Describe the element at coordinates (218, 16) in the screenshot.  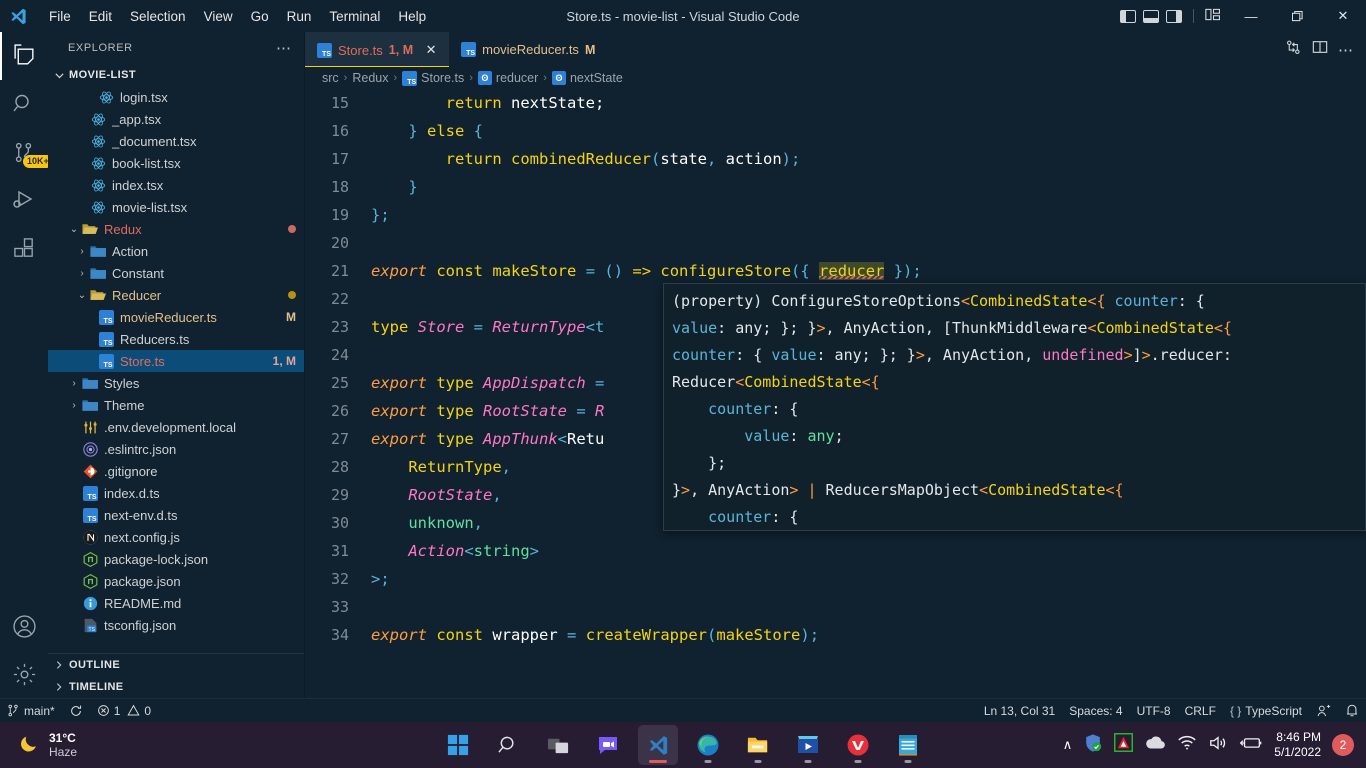
I see `menu-view: View` at that location.